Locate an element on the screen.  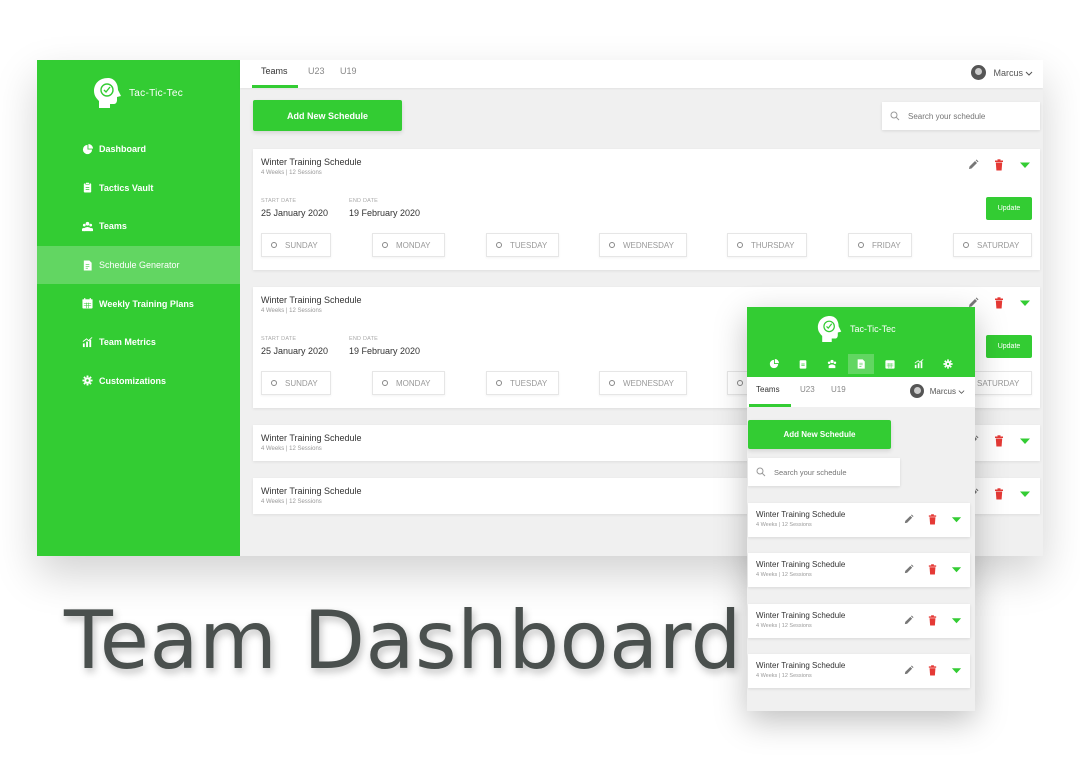
sidebar-item-weekly-training-plans: Weekly Training Plans is located at coordinates (138, 303).